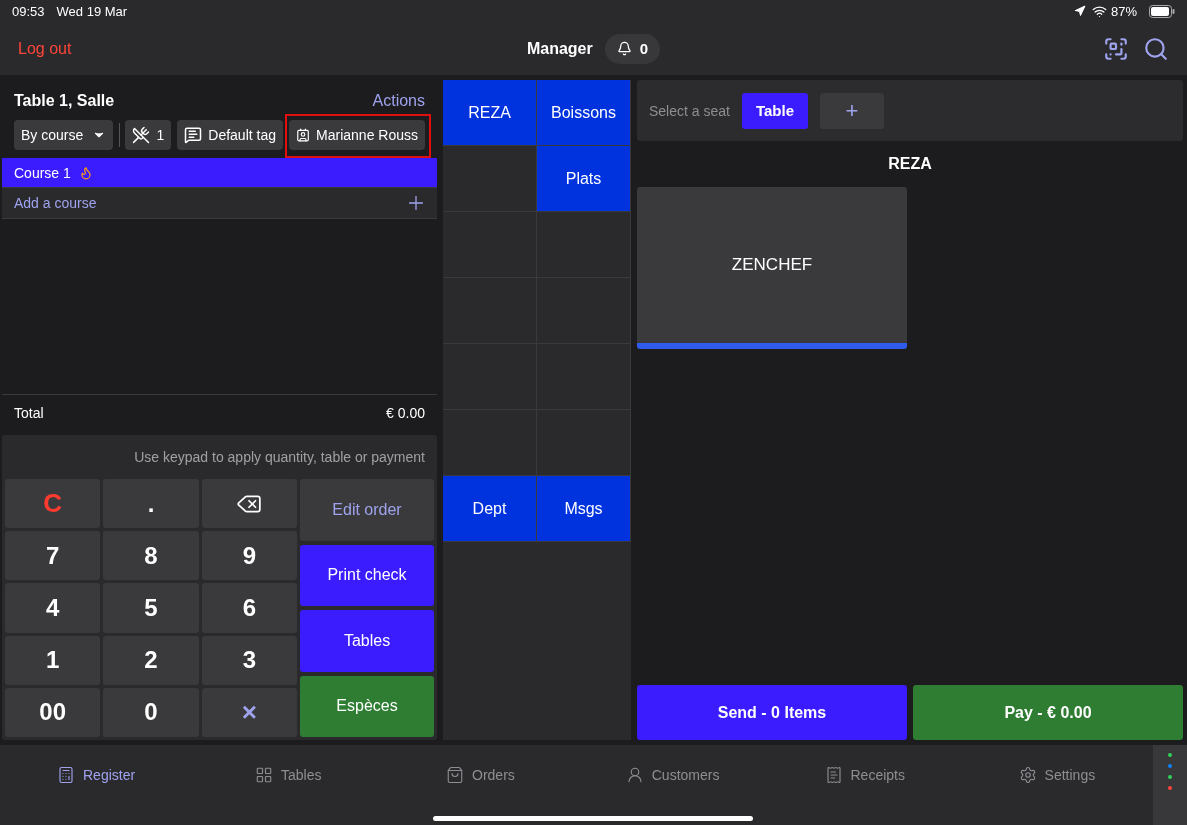 Image resolution: width=1187 pixels, height=825 pixels. What do you see at coordinates (1123, 11) in the screenshot?
I see `battery-level: 87%` at bounding box center [1123, 11].